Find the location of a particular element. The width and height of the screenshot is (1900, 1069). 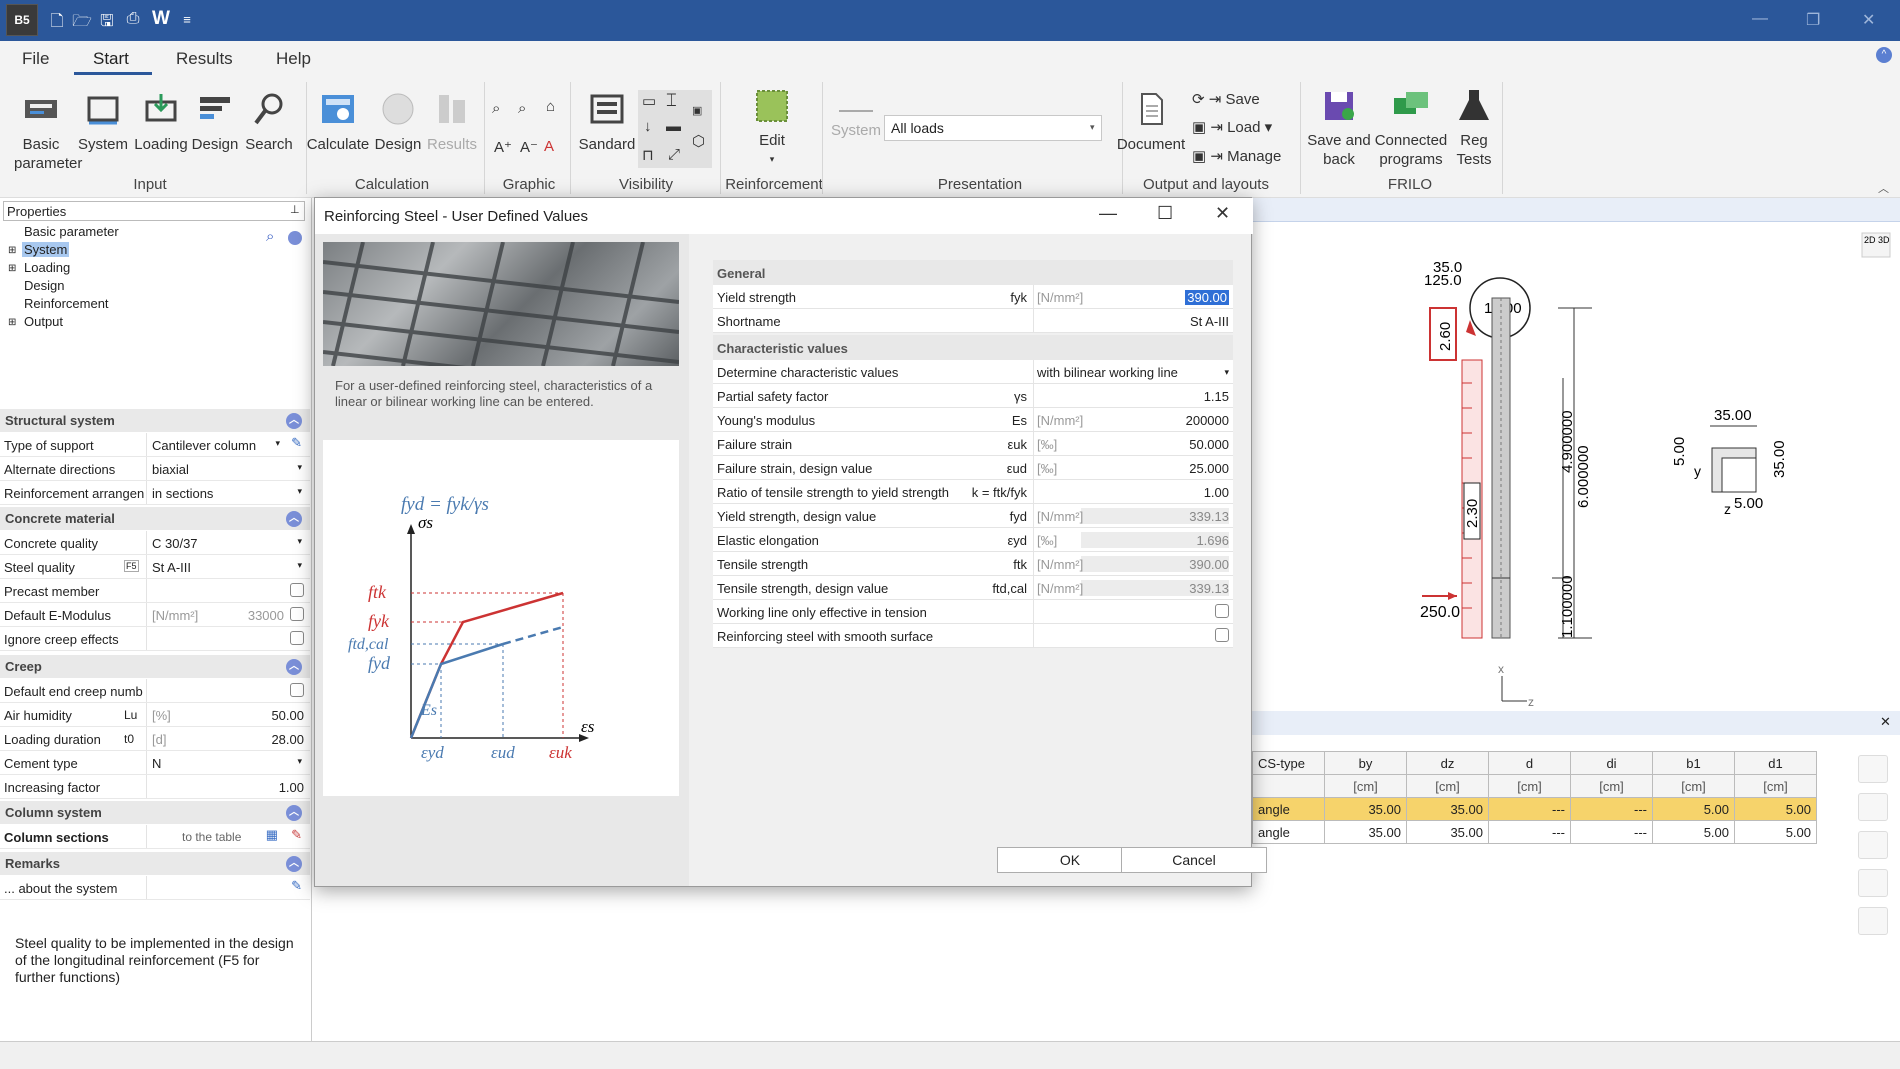

dialog-close-icon: ✕ is located at coordinates (1222, 213).